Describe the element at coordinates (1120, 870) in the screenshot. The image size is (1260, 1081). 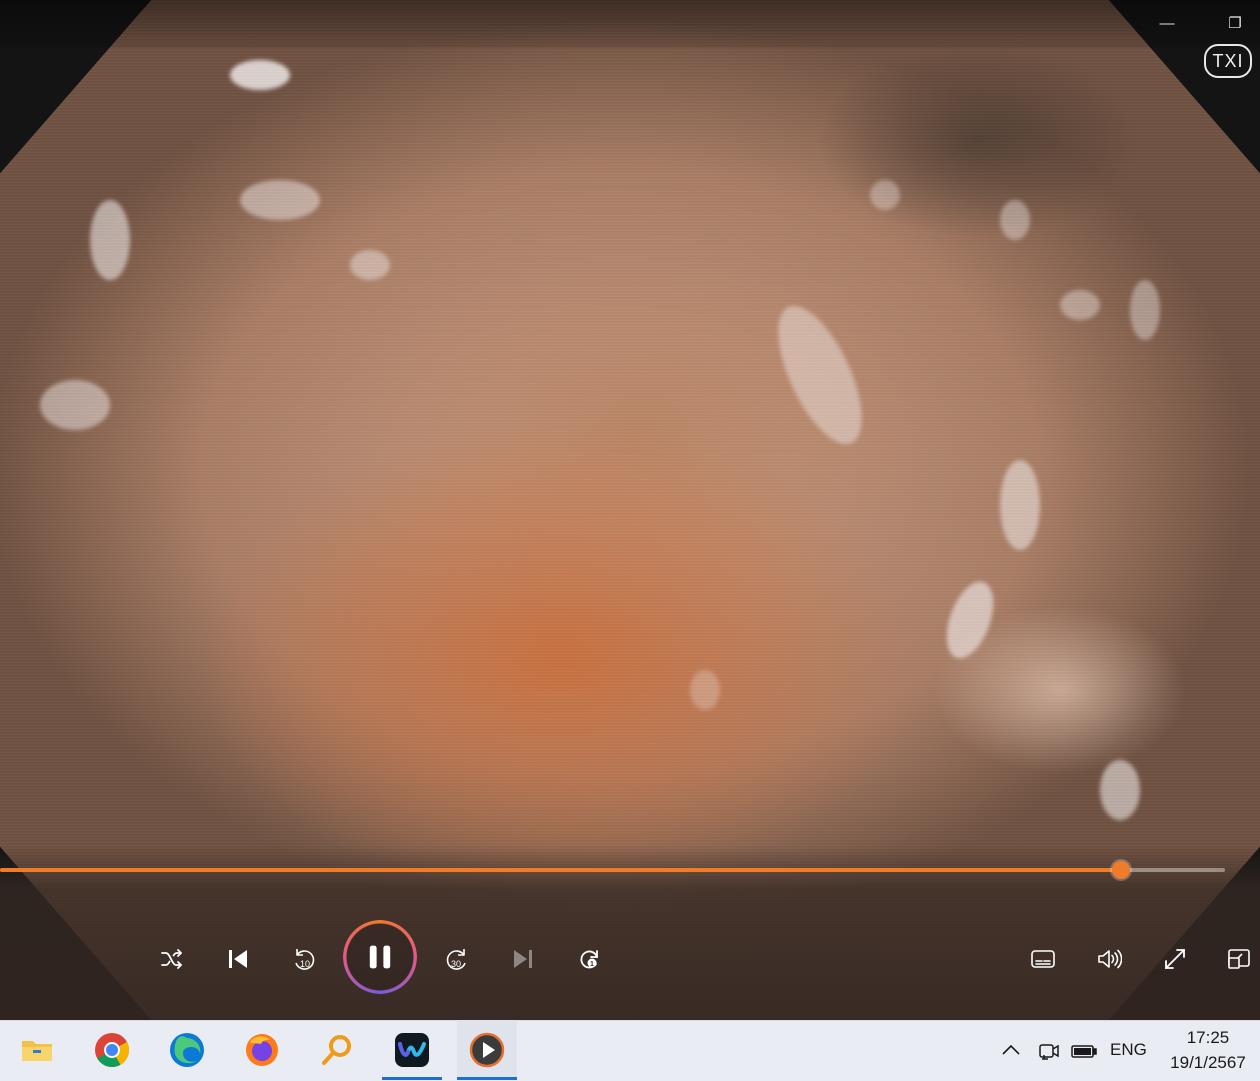
I see `seek-thumb` at that location.